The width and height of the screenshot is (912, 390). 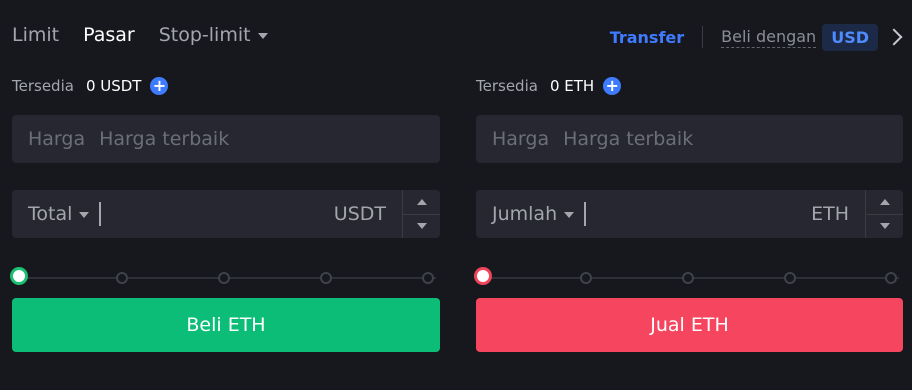 What do you see at coordinates (689, 86) in the screenshot?
I see `sell-available: Tersedia 0 ETH +` at bounding box center [689, 86].